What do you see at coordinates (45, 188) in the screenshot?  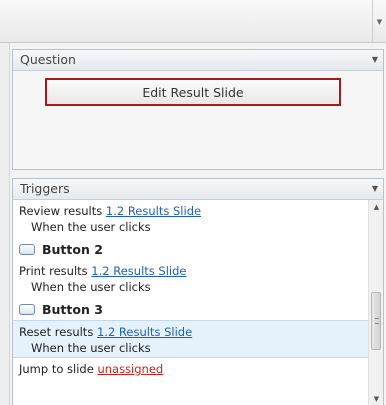 I see `triggers-panel-title: Triggers` at bounding box center [45, 188].